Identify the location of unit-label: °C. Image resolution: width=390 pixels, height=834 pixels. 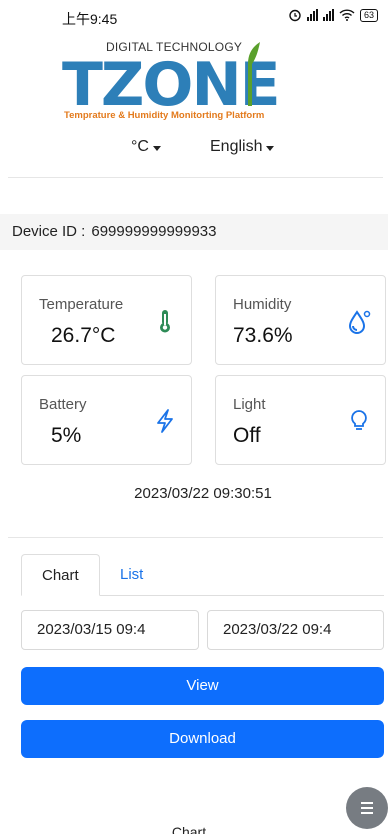
(140, 146).